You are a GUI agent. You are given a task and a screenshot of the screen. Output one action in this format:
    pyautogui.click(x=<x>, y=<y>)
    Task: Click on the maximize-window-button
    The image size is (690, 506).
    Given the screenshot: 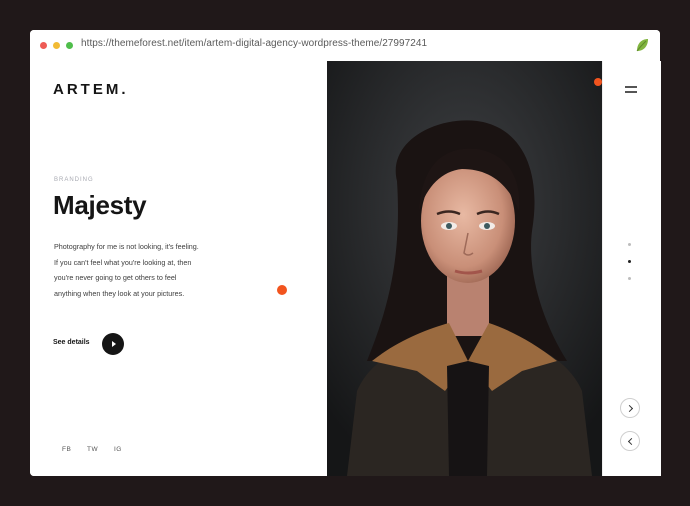 What is the action you would take?
    pyautogui.click(x=69, y=45)
    